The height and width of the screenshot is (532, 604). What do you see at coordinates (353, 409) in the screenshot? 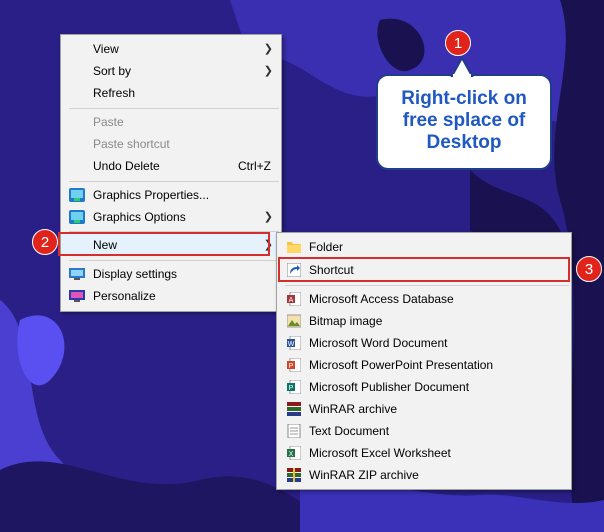
I see `menu-item-label: WinRAR archive` at bounding box center [353, 409].